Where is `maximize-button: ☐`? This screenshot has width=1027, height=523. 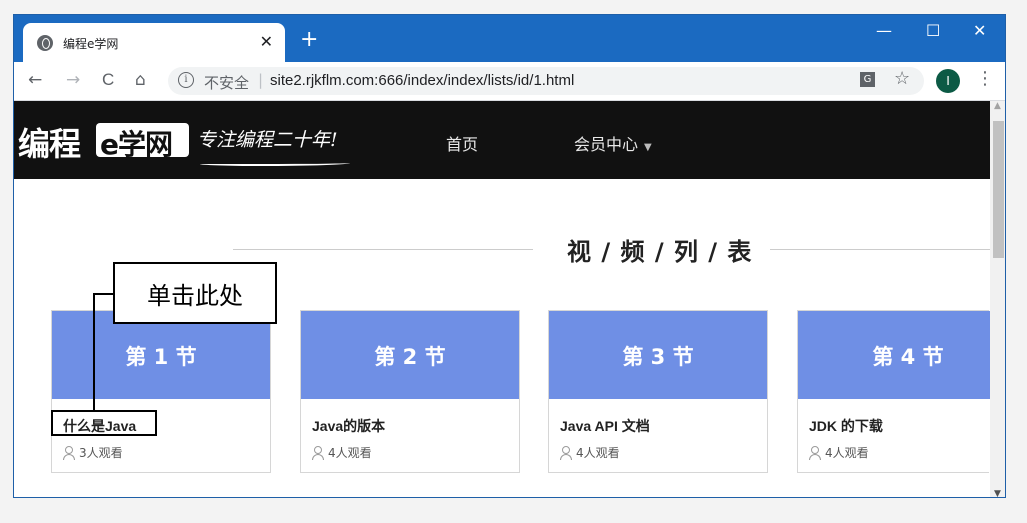 maximize-button: ☐ is located at coordinates (933, 30).